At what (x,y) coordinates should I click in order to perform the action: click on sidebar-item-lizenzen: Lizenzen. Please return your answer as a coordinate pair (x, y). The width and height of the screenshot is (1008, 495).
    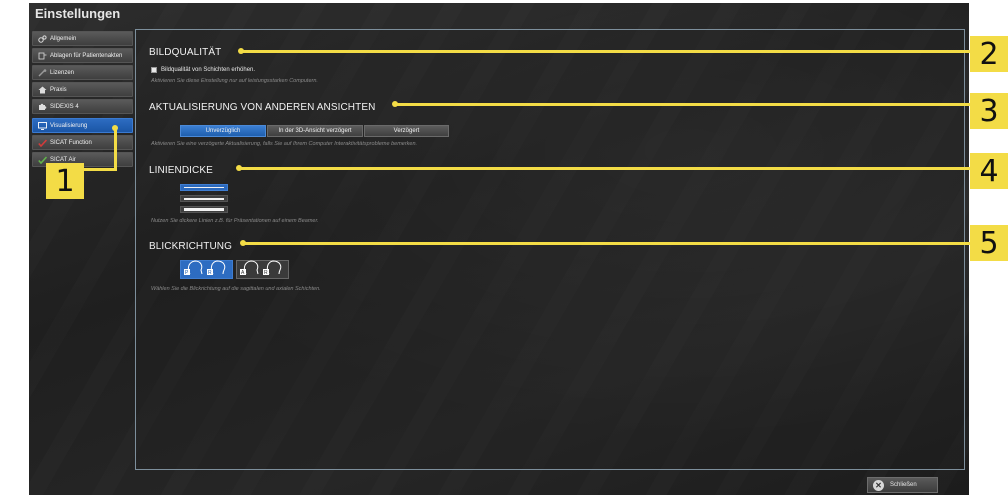
    Looking at the image, I should click on (82, 72).